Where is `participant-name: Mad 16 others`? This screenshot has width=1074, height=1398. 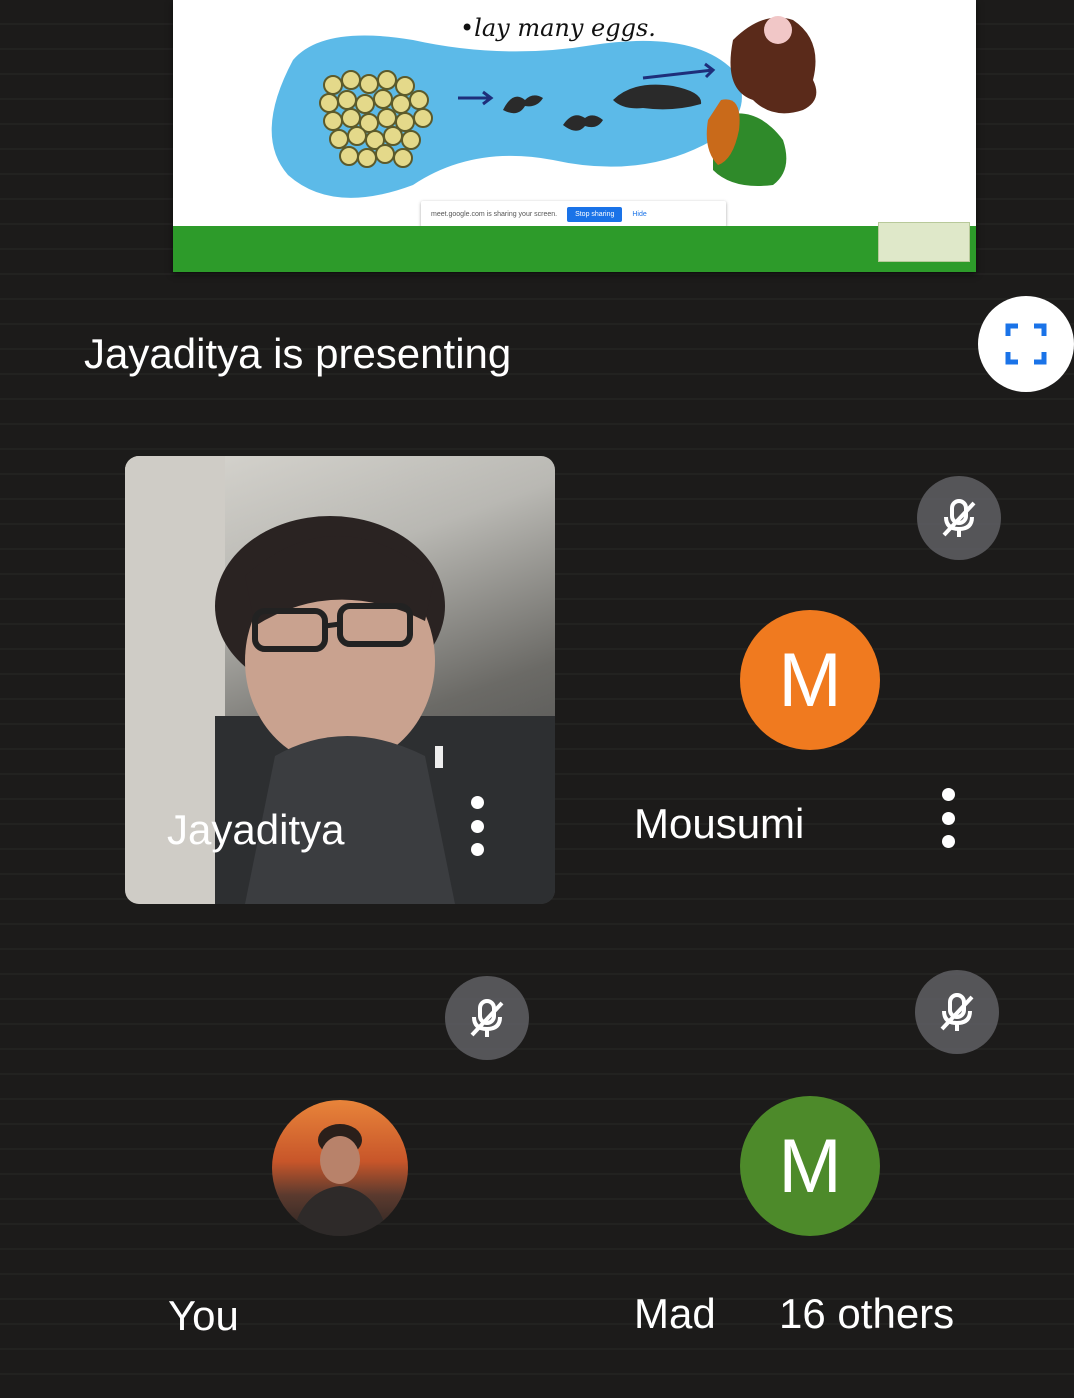 participant-name: Mad 16 others is located at coordinates (794, 1314).